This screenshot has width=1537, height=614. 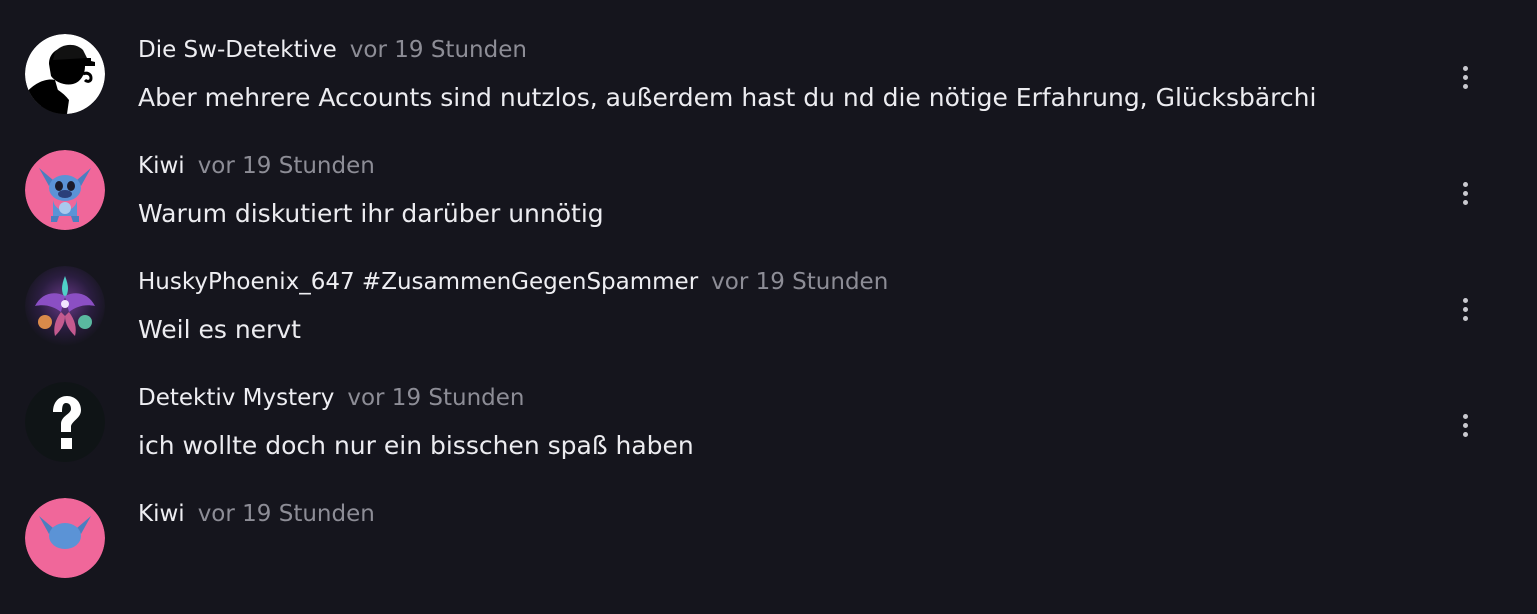 I want to click on phoenix-icon, so click(x=65, y=306).